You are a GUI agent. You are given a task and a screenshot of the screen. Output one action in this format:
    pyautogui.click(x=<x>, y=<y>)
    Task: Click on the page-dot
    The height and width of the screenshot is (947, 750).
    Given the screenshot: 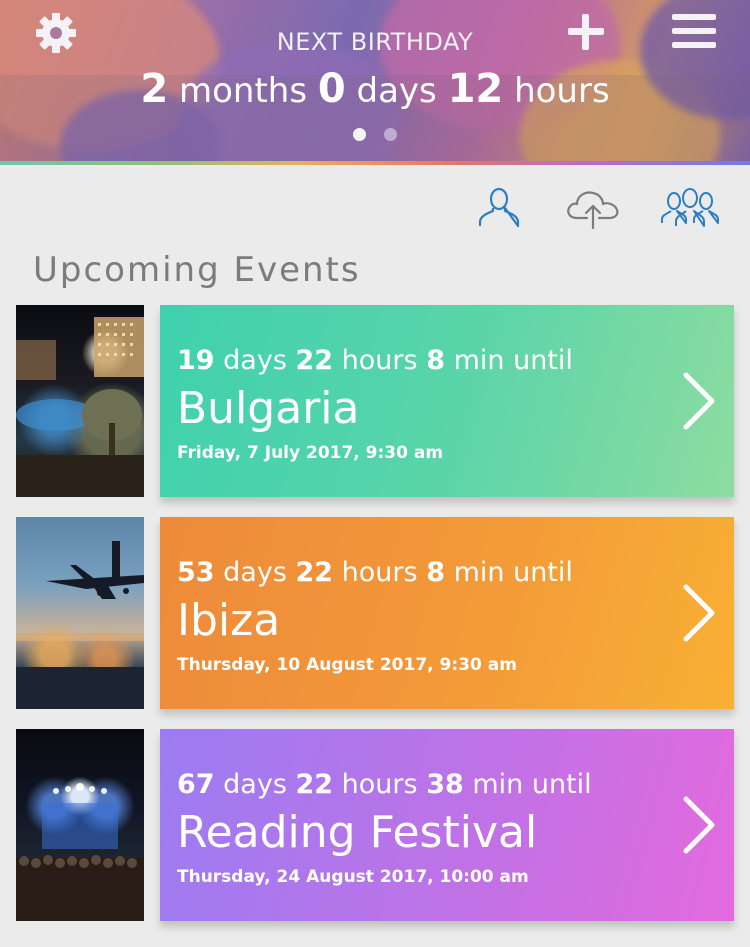 What is the action you would take?
    pyautogui.click(x=390, y=134)
    